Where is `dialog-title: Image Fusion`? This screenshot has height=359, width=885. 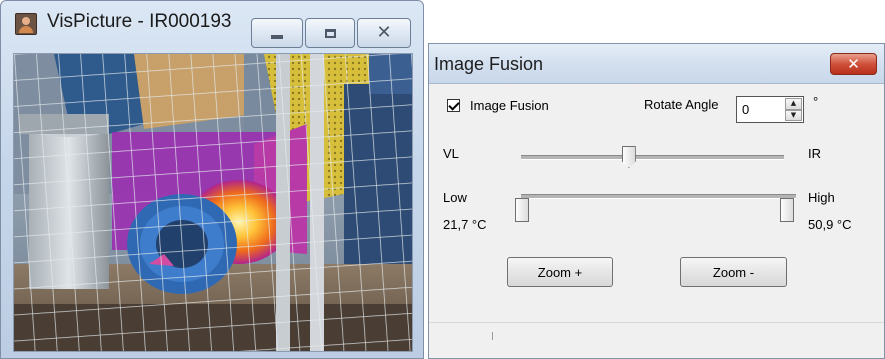
dialog-title: Image Fusion is located at coordinates (489, 64).